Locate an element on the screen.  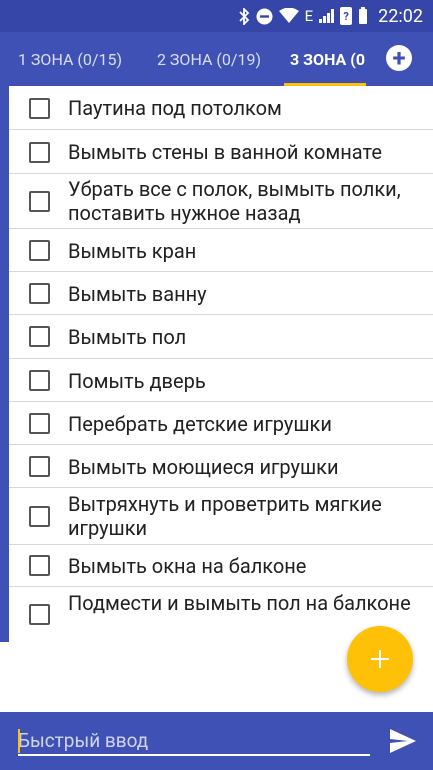
battery-level-icon is located at coordinates (363, 16).